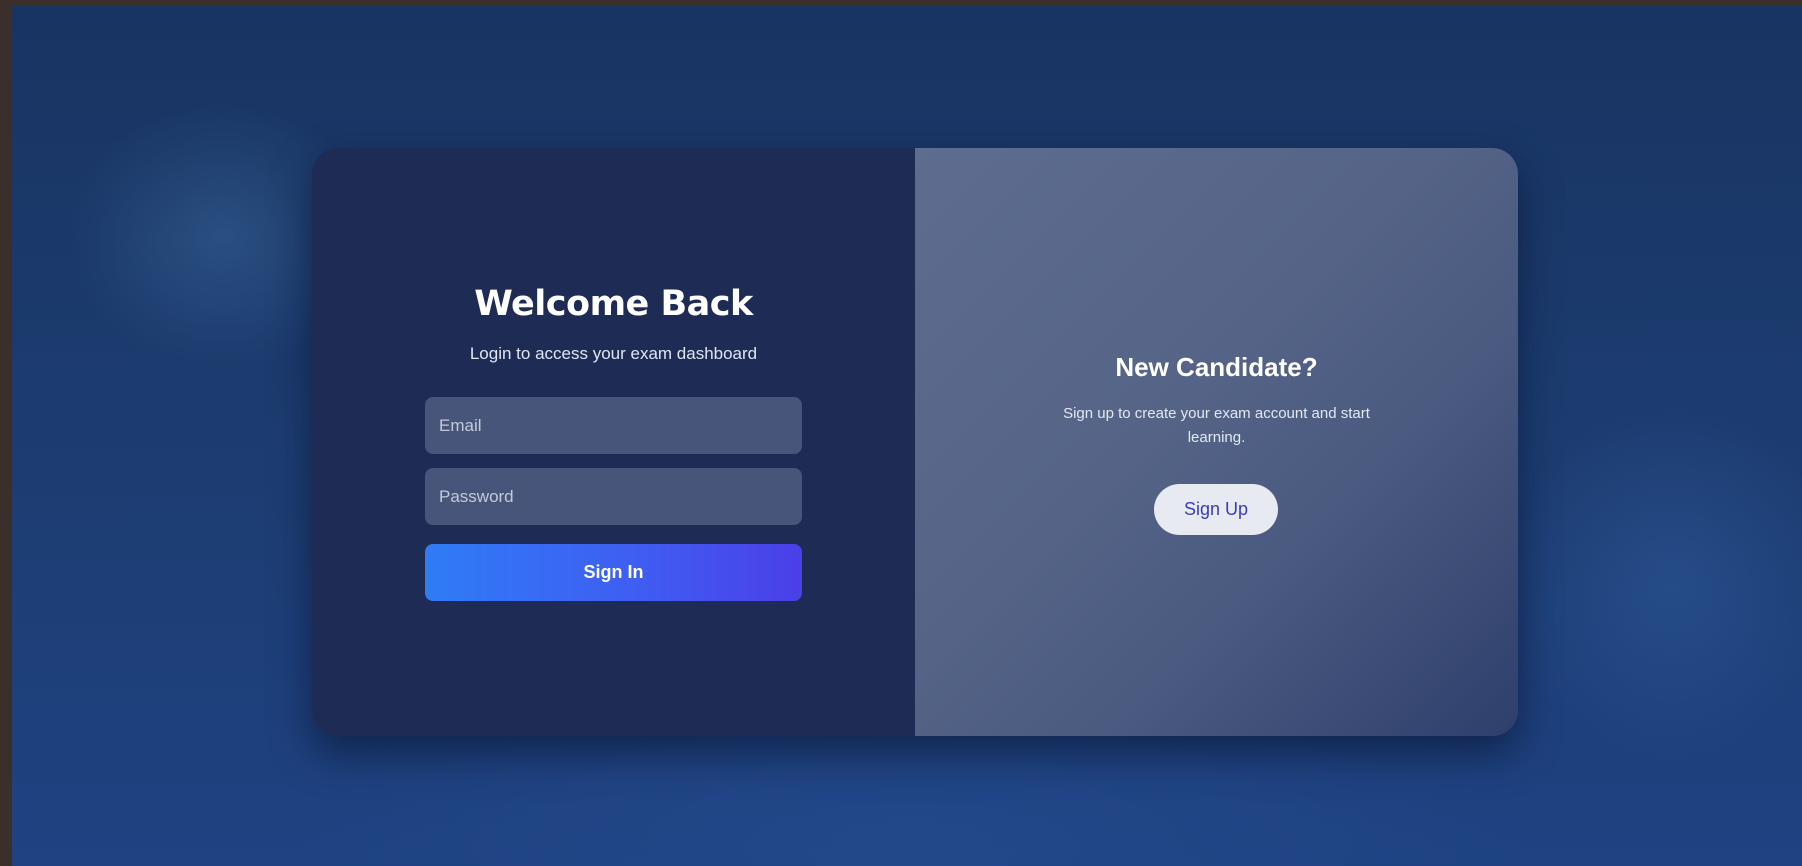  I want to click on signup-title: New Candidate?, so click(1216, 367).